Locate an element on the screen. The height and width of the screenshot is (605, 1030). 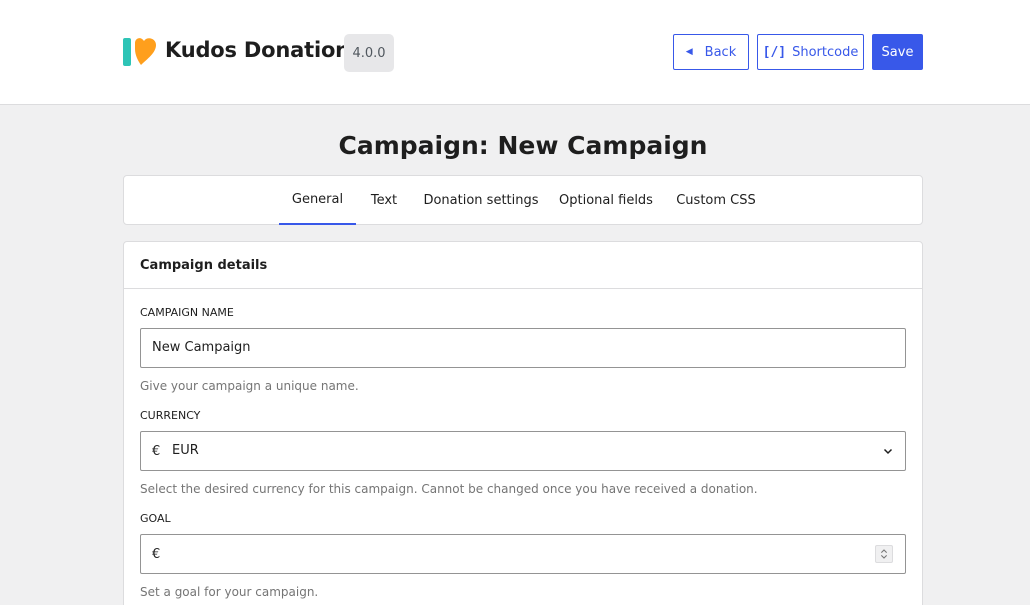
currency-label: CURRENCY is located at coordinates (170, 415).